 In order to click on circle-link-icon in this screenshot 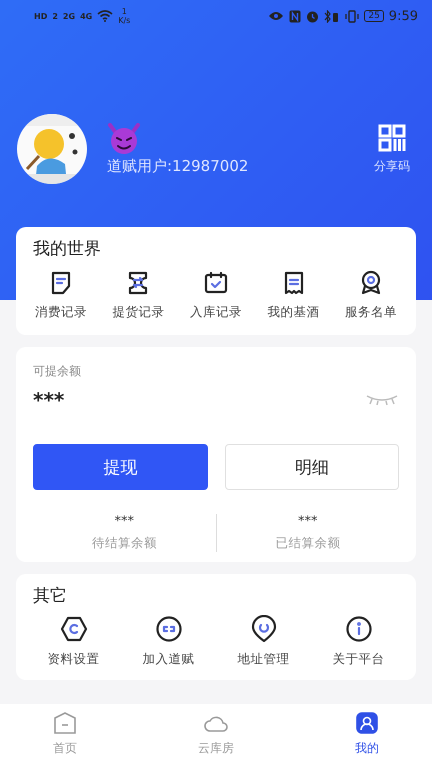, I will do `click(168, 629)`.